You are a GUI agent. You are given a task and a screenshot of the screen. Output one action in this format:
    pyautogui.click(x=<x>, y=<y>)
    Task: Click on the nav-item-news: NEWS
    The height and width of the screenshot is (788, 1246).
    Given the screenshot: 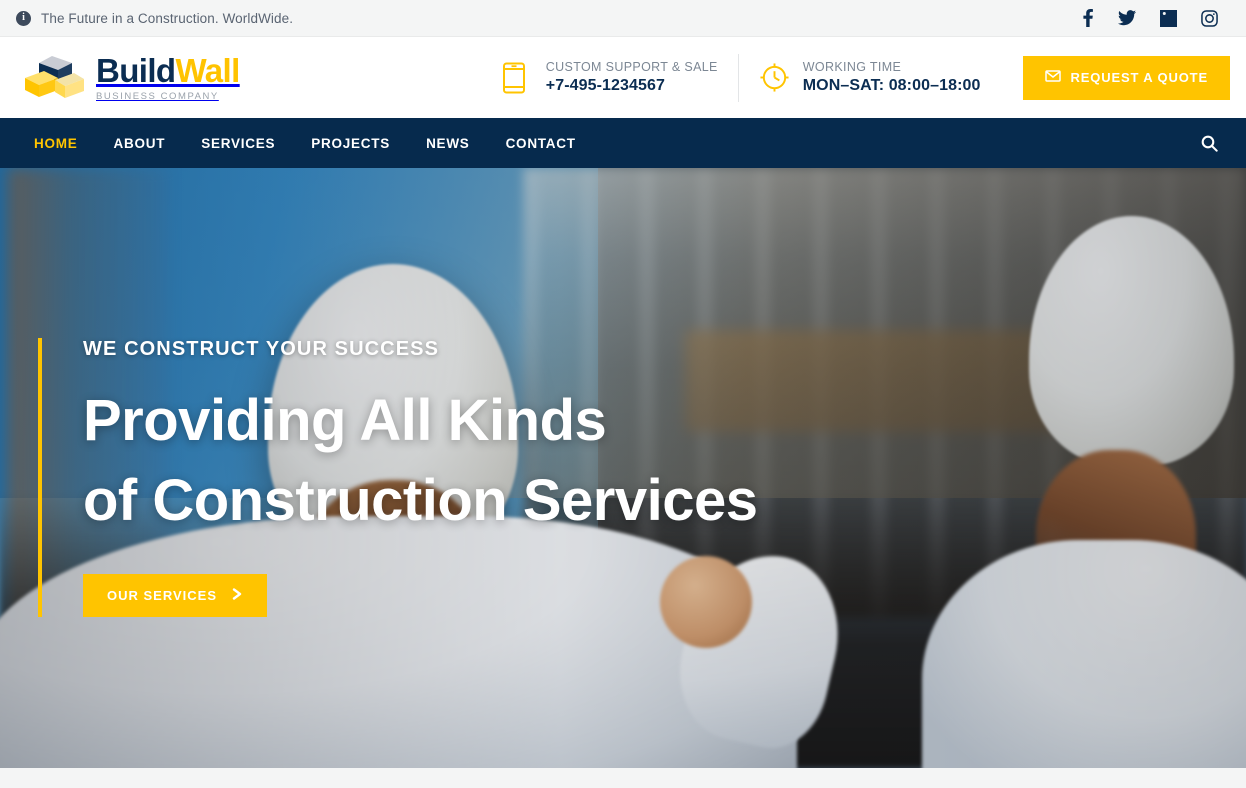 What is the action you would take?
    pyautogui.click(x=448, y=143)
    